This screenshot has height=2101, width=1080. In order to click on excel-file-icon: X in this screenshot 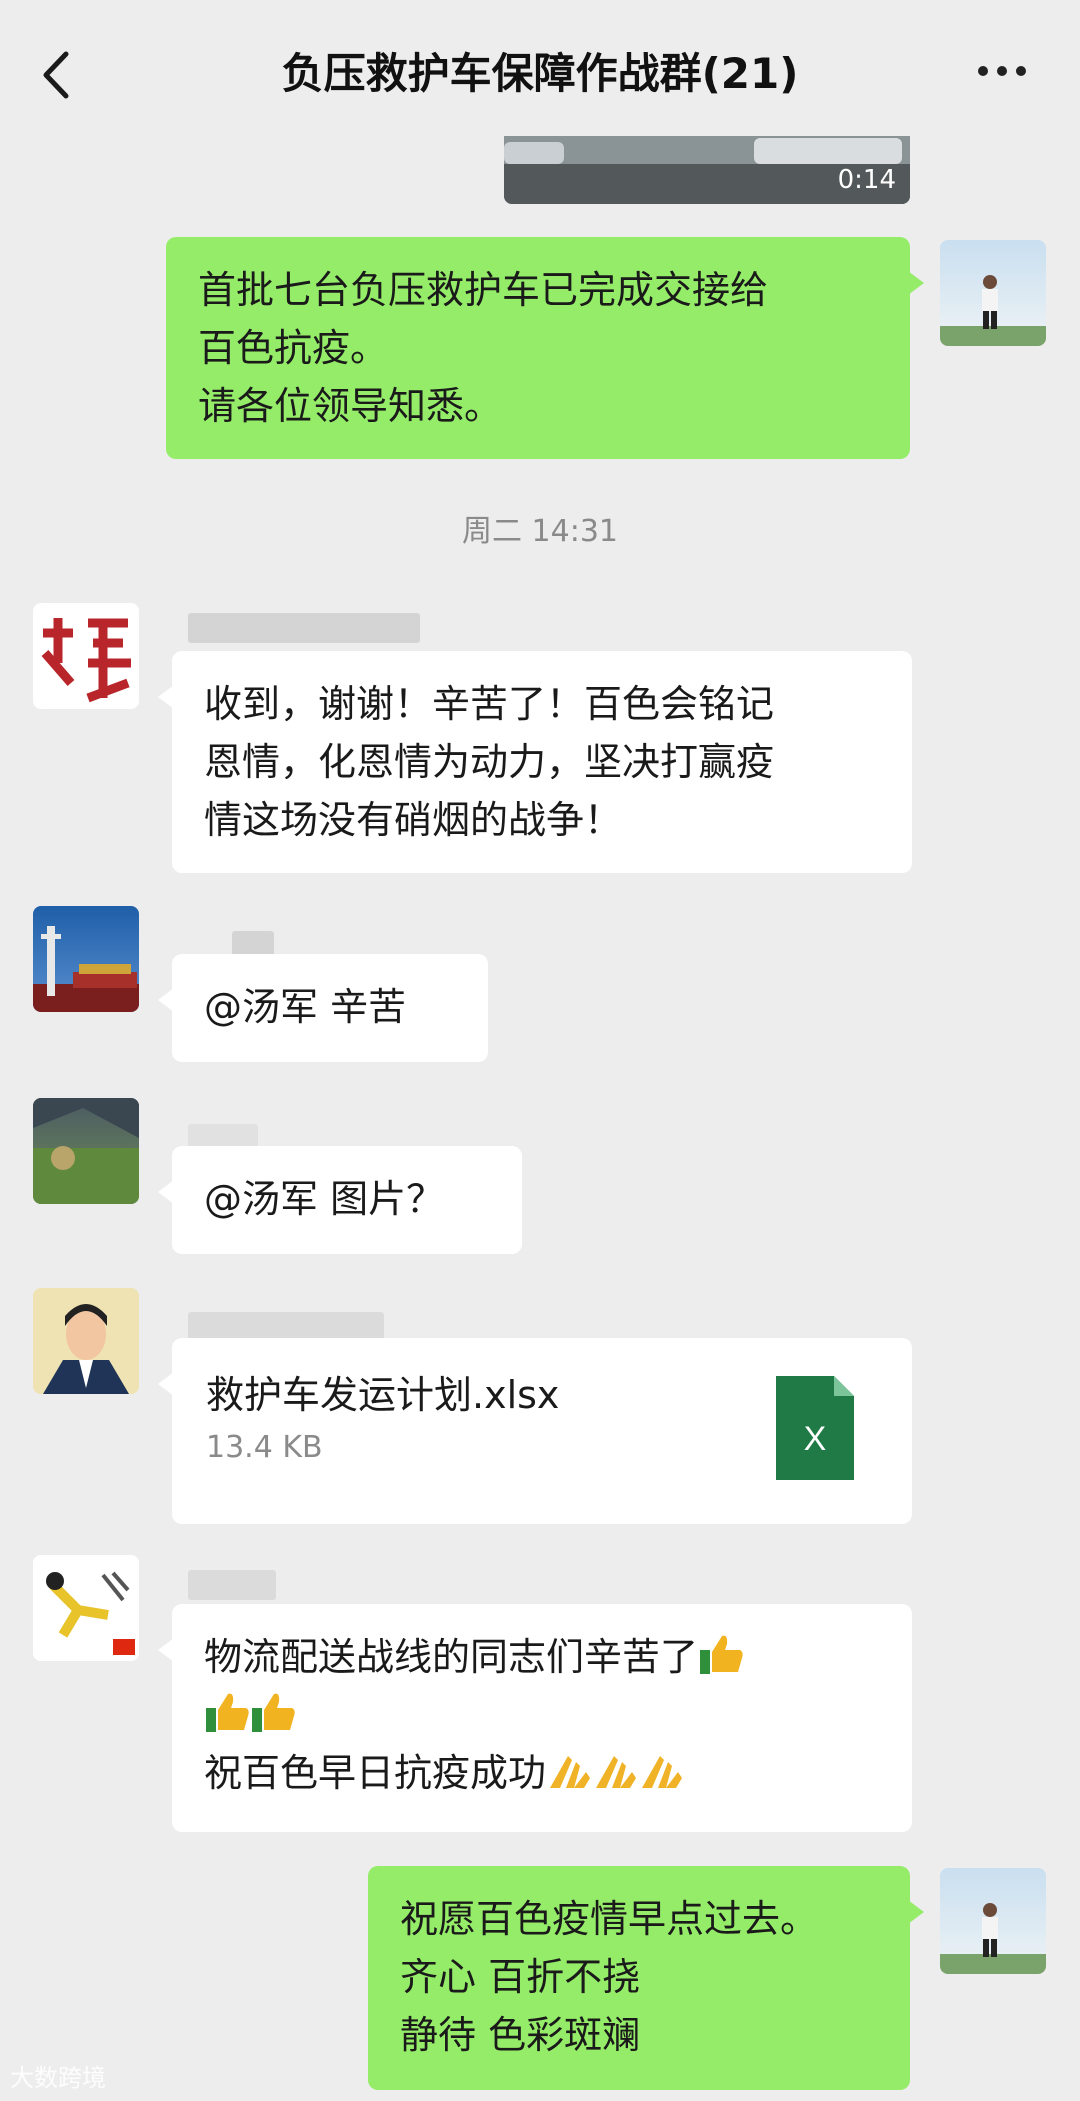, I will do `click(815, 1428)`.